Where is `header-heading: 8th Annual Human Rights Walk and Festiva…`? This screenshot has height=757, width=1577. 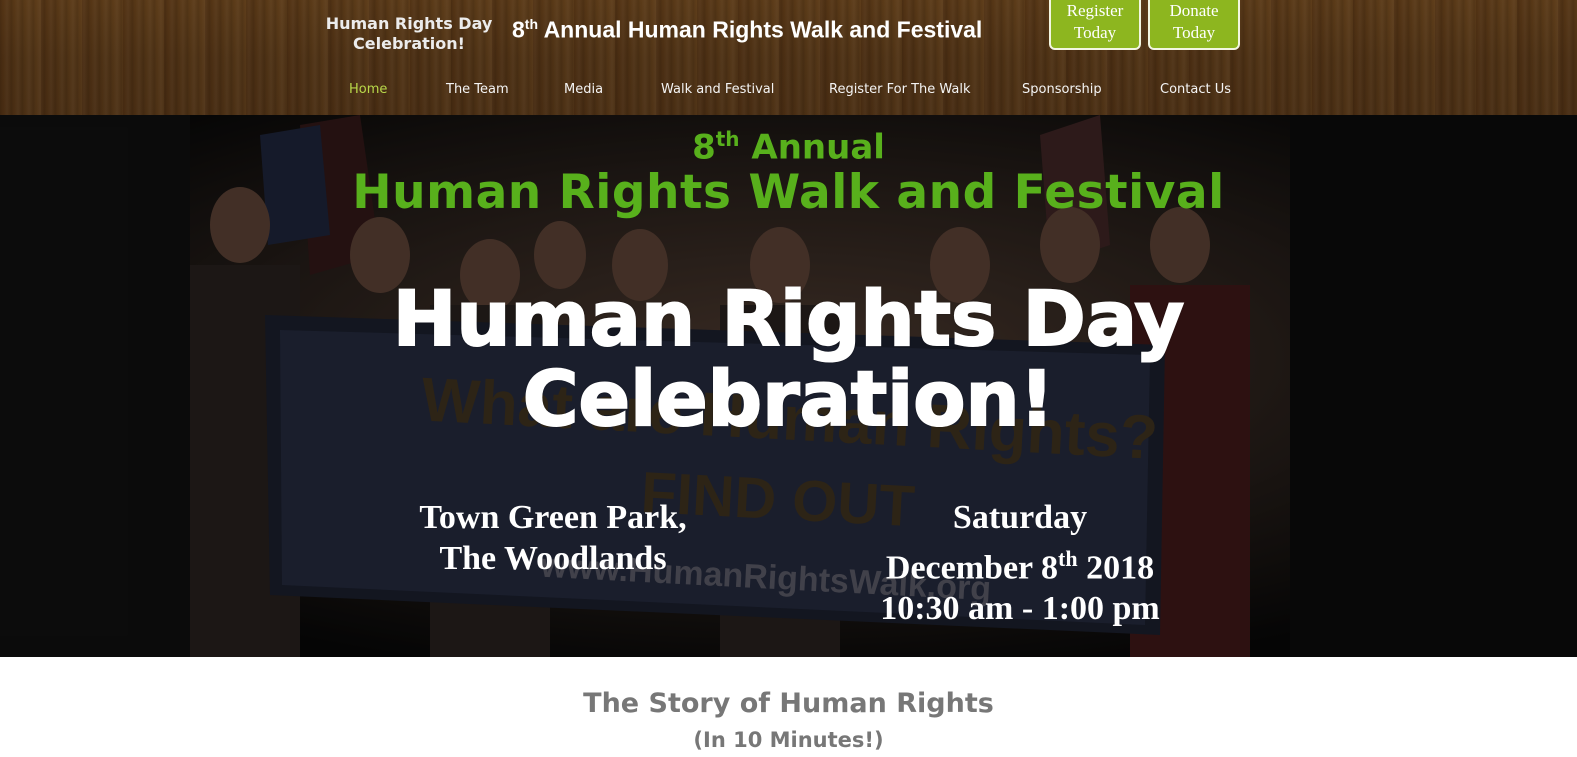
header-heading: 8th Annual Human Rights Walk and Festiva… is located at coordinates (747, 30).